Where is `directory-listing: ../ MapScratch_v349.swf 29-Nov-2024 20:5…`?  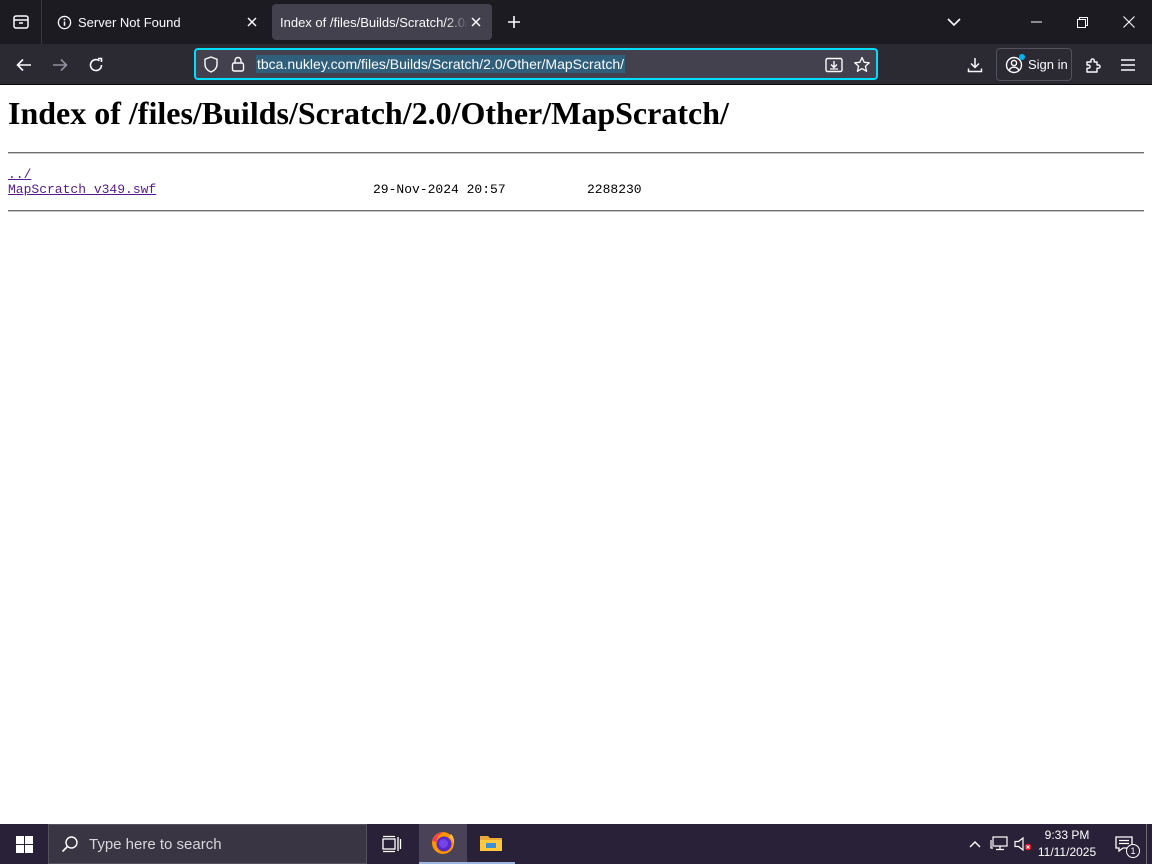 directory-listing: ../ MapScratch_v349.swf 29-Nov-2024 20:5… is located at coordinates (325, 182).